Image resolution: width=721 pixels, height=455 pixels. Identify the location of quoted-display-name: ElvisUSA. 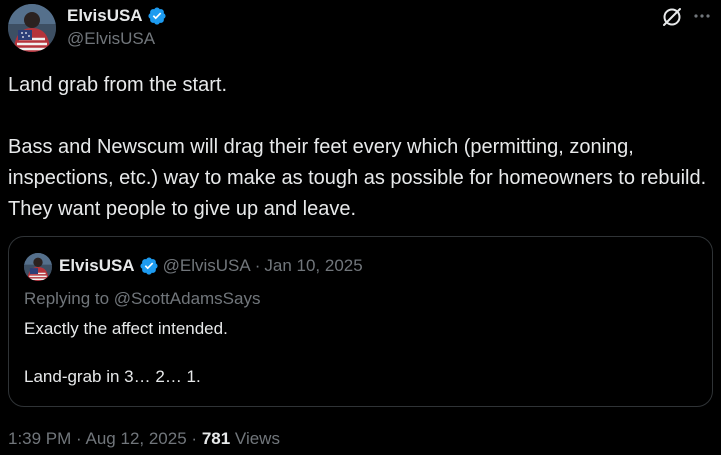
(97, 265).